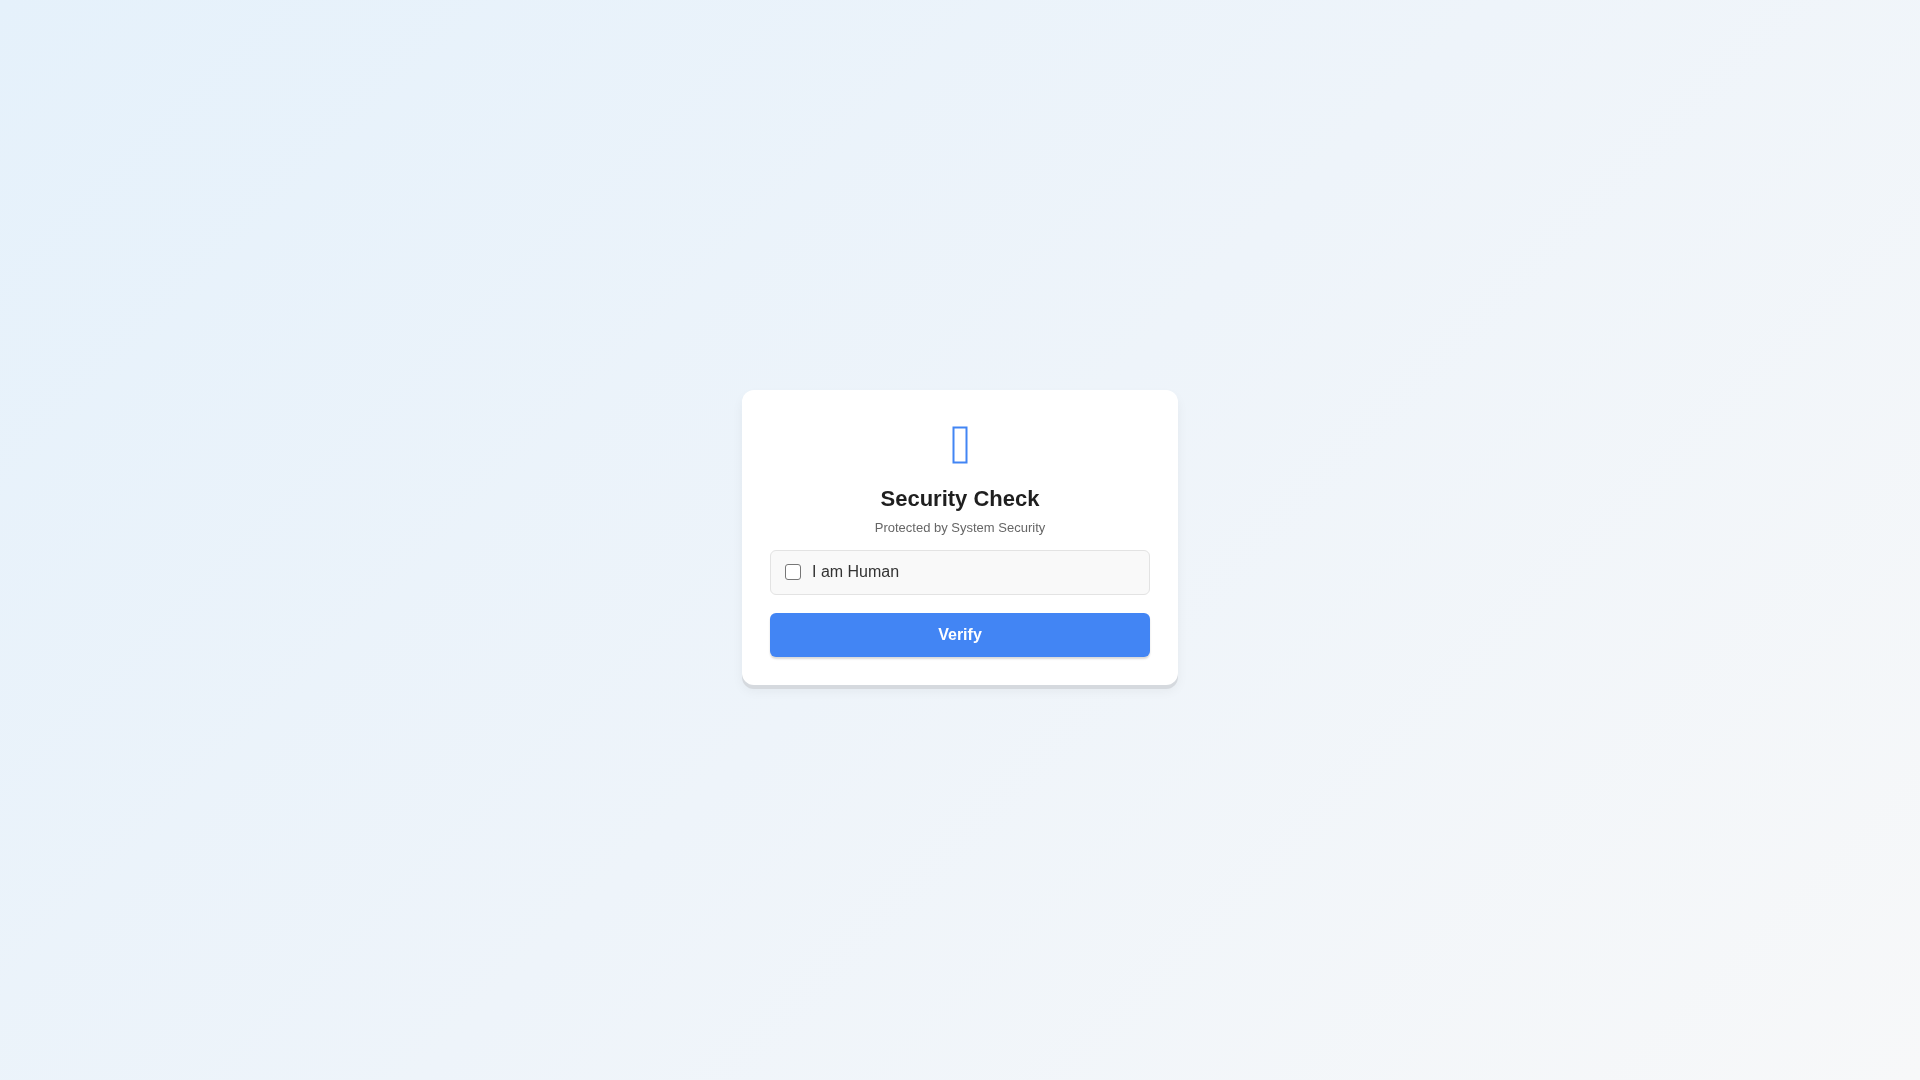 This screenshot has width=1920, height=1080. What do you see at coordinates (856, 572) in the screenshot?
I see `checkbox-label: I am Human` at bounding box center [856, 572].